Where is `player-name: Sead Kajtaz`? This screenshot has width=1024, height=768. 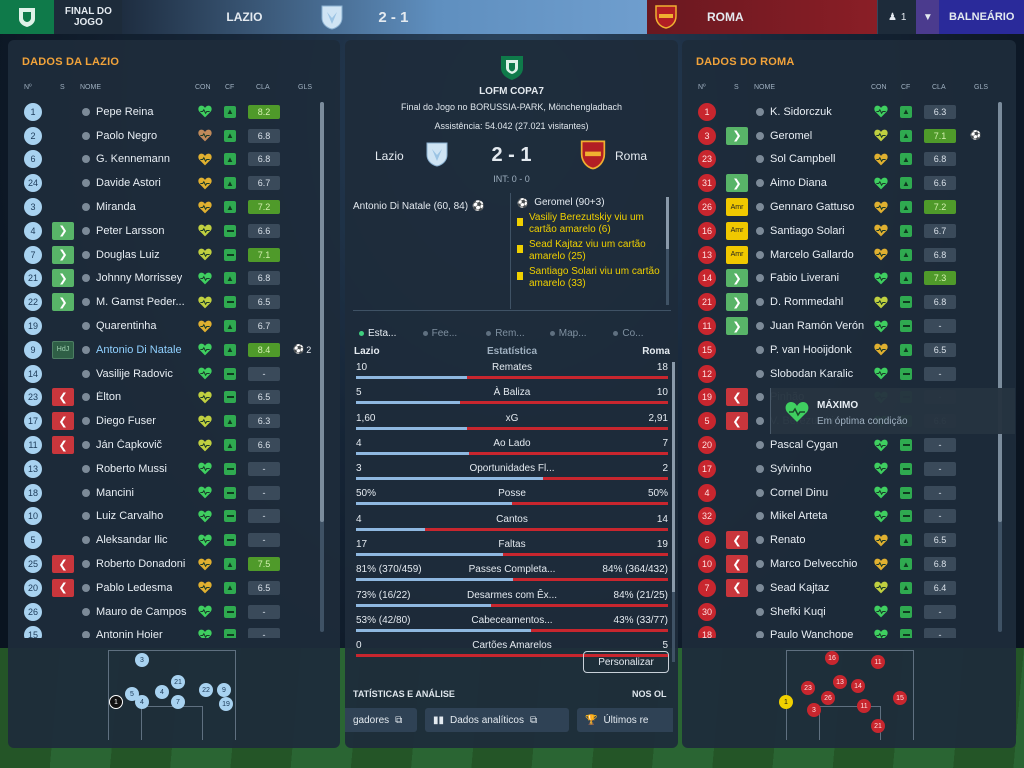 player-name: Sead Kajtaz is located at coordinates (799, 588).